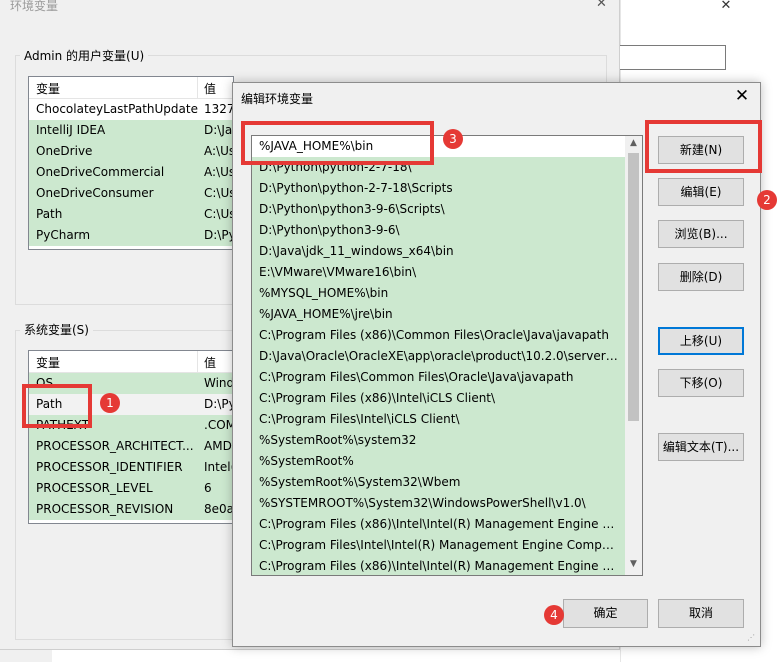  Describe the element at coordinates (131, 235) in the screenshot. I see `table-row: PyCharm D:\Py` at that location.